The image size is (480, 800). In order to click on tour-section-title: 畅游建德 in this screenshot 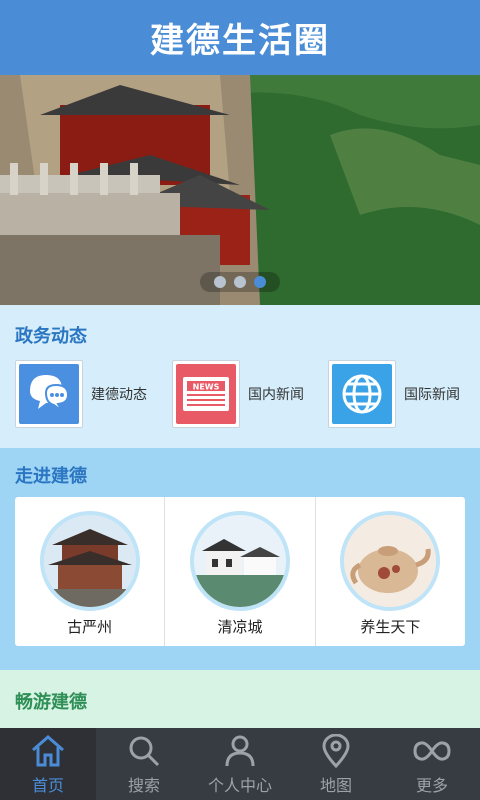, I will do `click(51, 702)`.